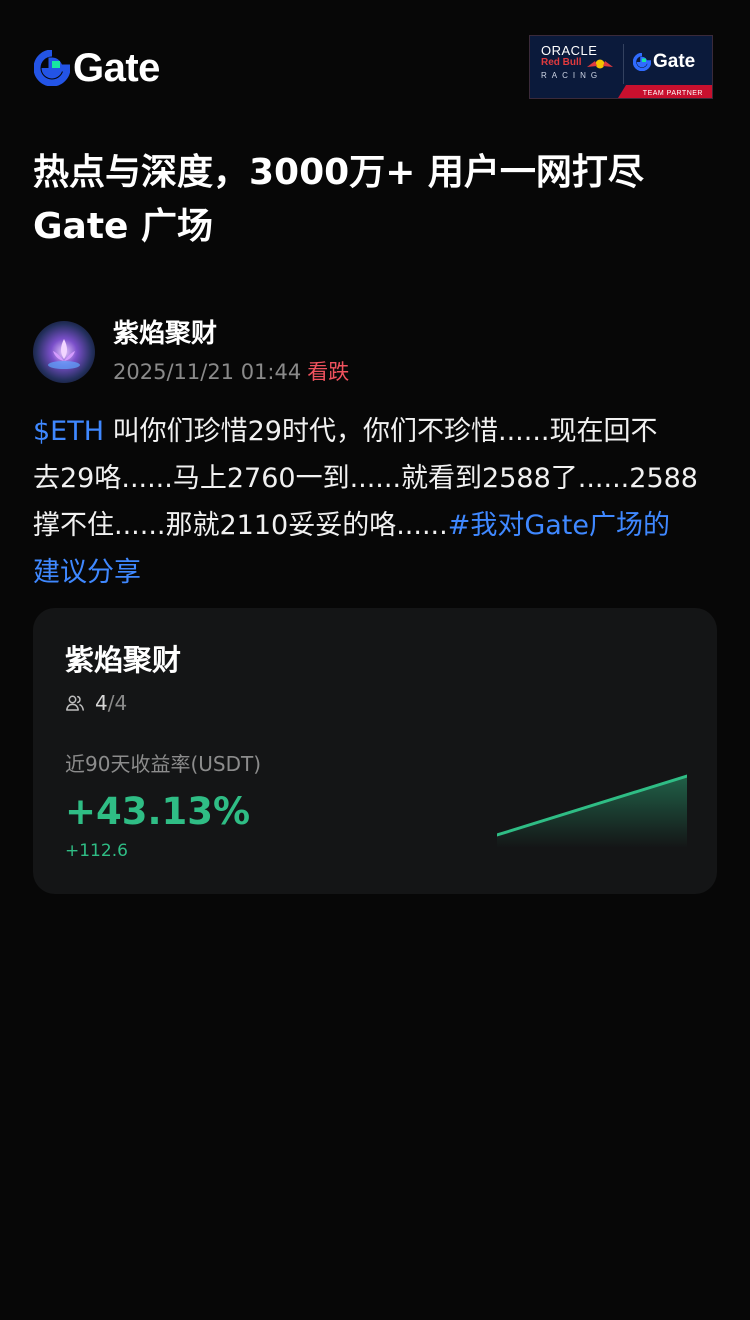 The image size is (750, 1320). I want to click on author-avatar, so click(64, 352).